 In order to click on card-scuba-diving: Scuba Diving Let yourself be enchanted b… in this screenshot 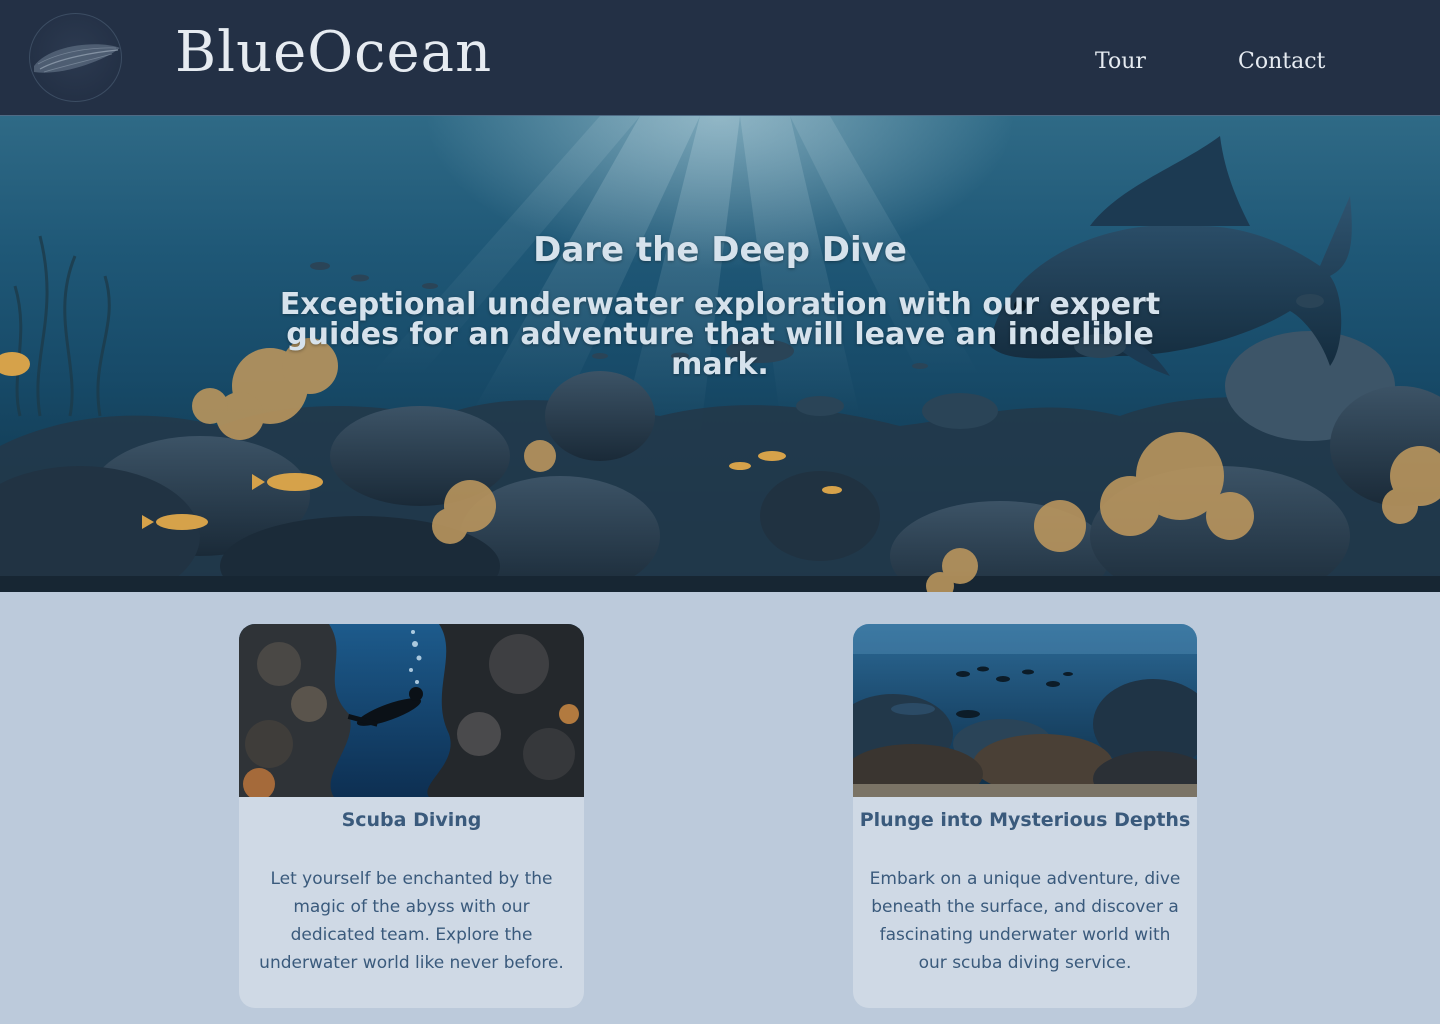, I will do `click(411, 816)`.